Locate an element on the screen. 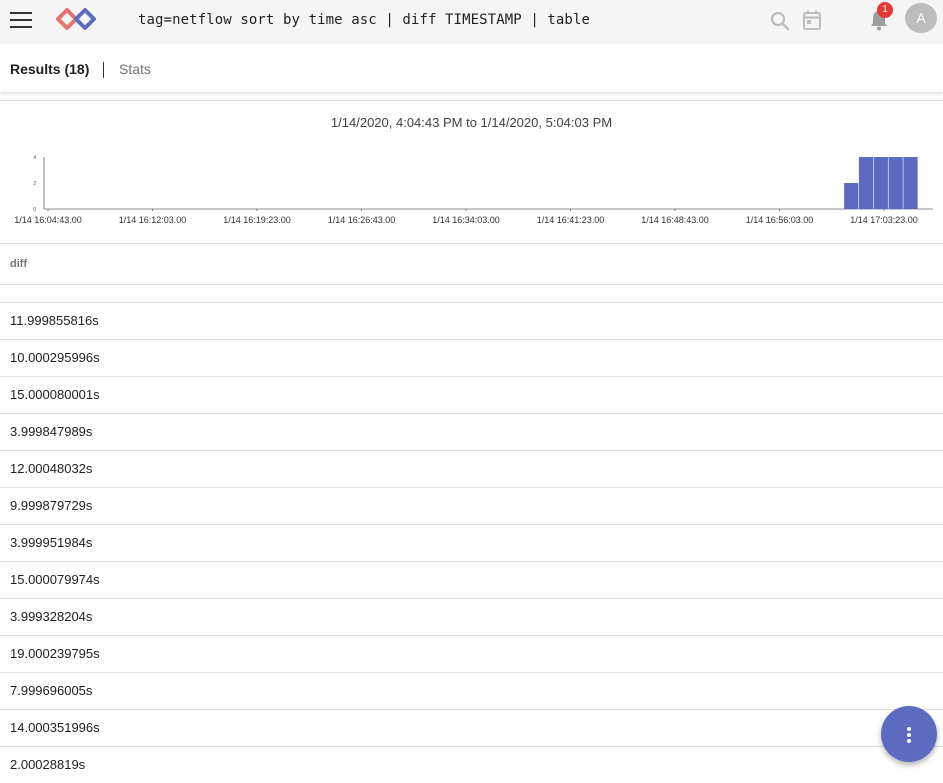  diff-value: 3.999847989s is located at coordinates (51, 431).